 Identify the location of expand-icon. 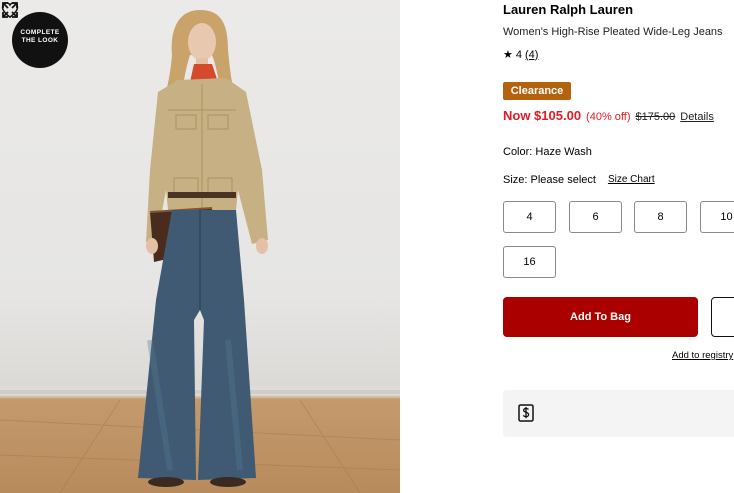
(10, 10).